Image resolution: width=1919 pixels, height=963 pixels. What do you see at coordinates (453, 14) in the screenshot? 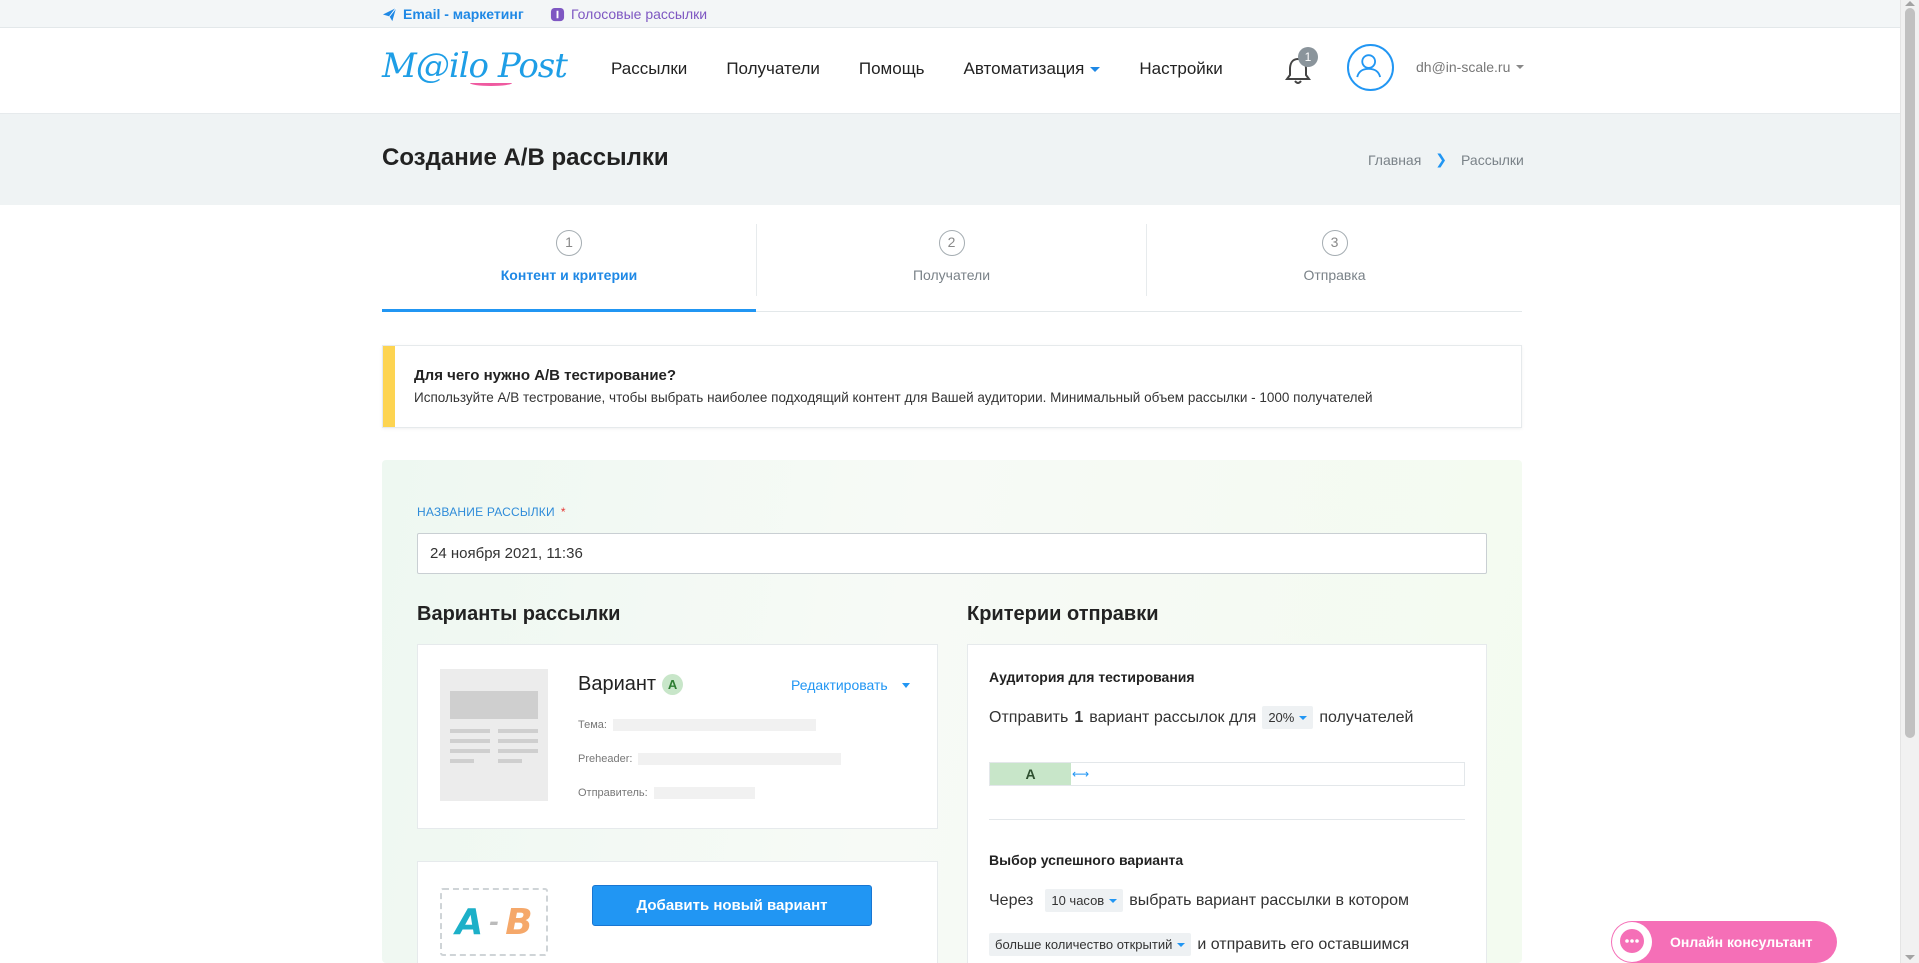
I see `email-marketing-link: Email - маркетинг` at bounding box center [453, 14].